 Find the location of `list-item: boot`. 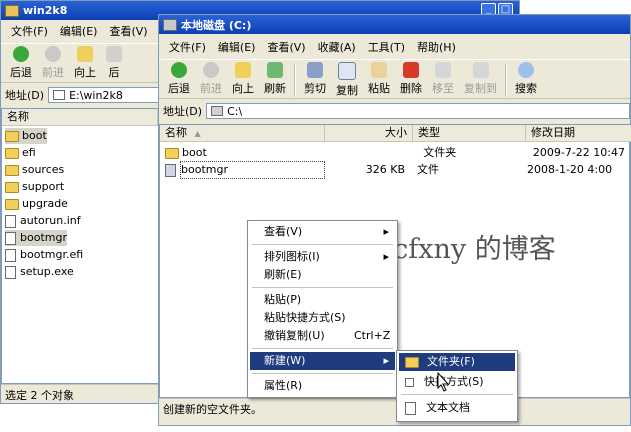

list-item: boot is located at coordinates (26, 136).